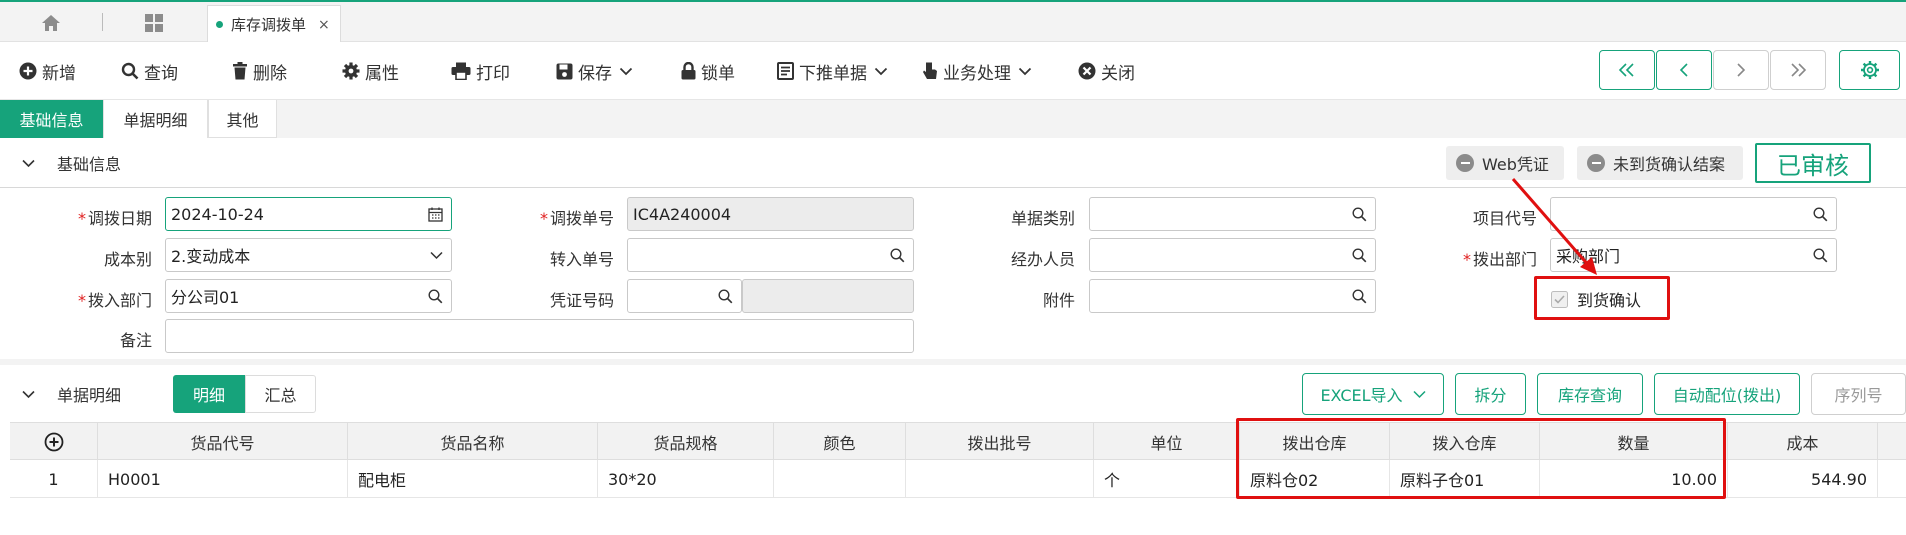  Describe the element at coordinates (382, 73) in the screenshot. I see `properties-label: 属性` at that location.